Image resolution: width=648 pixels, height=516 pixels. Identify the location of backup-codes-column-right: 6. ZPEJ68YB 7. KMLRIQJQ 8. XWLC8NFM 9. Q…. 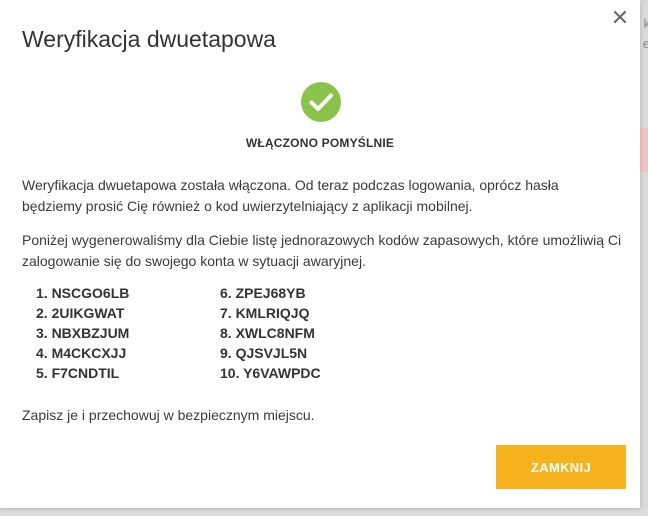
(270, 335).